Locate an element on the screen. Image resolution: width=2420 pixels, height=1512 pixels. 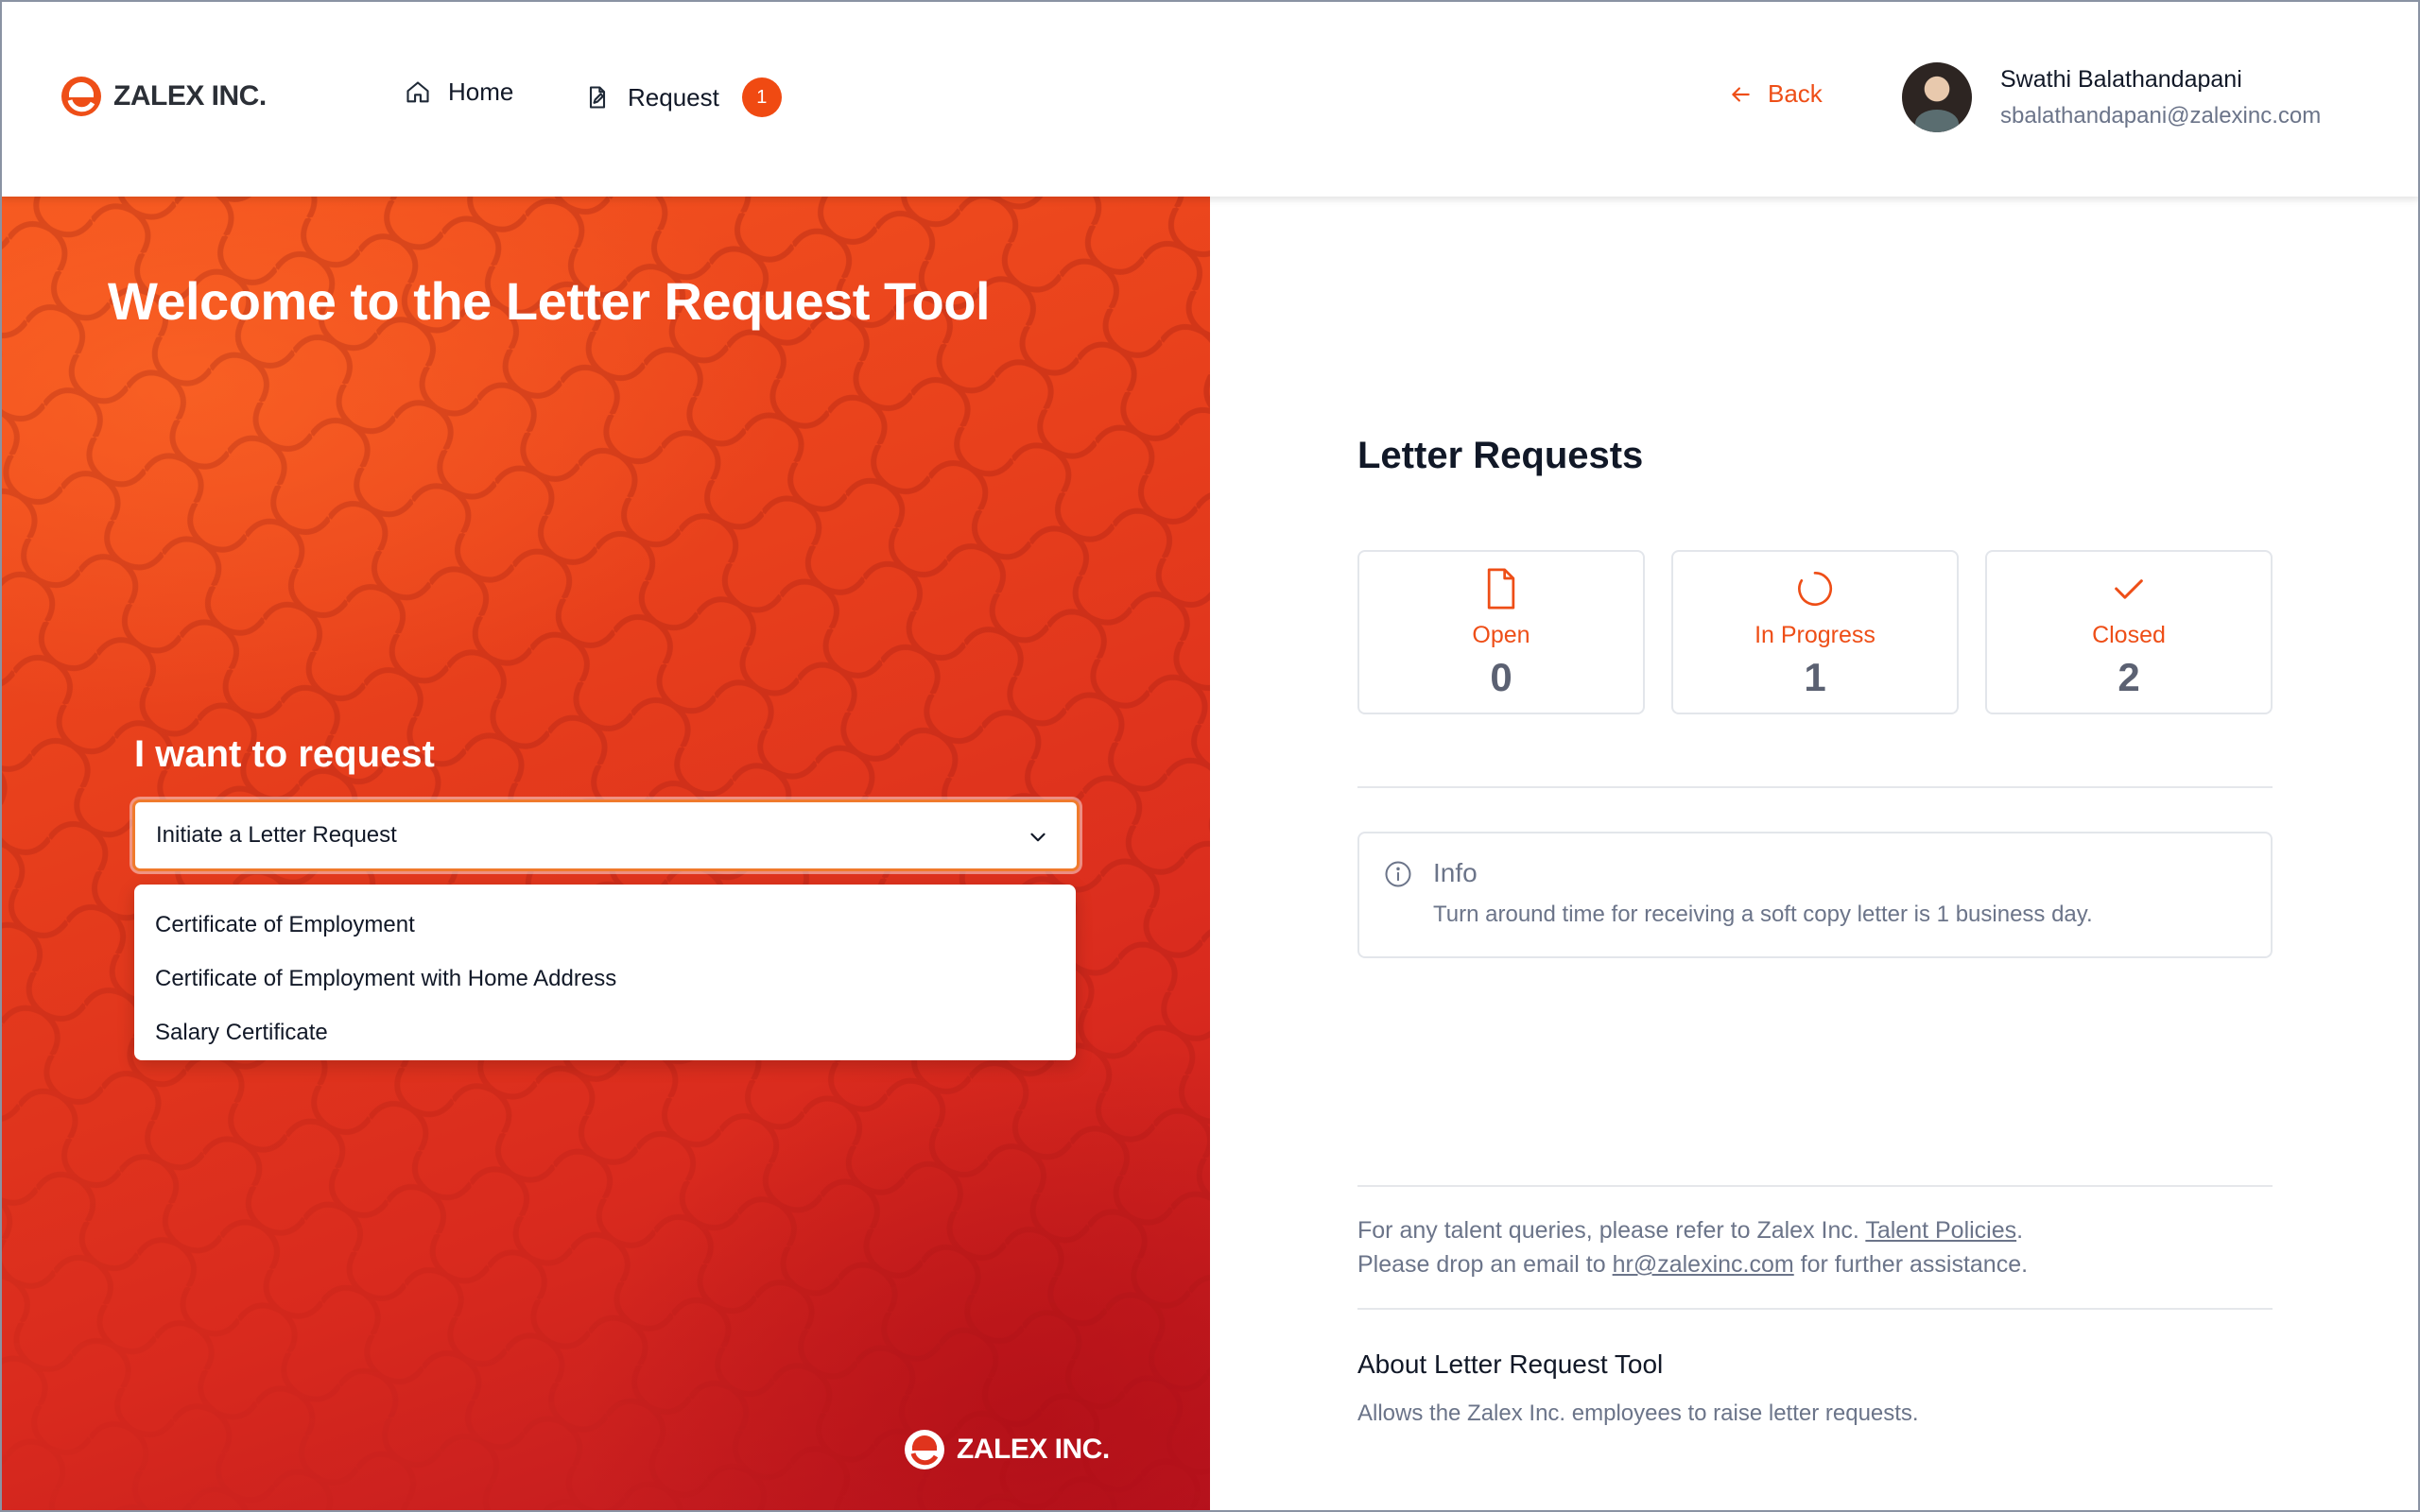
letter-request-select: Initiate a Letter Request is located at coordinates (606, 835).